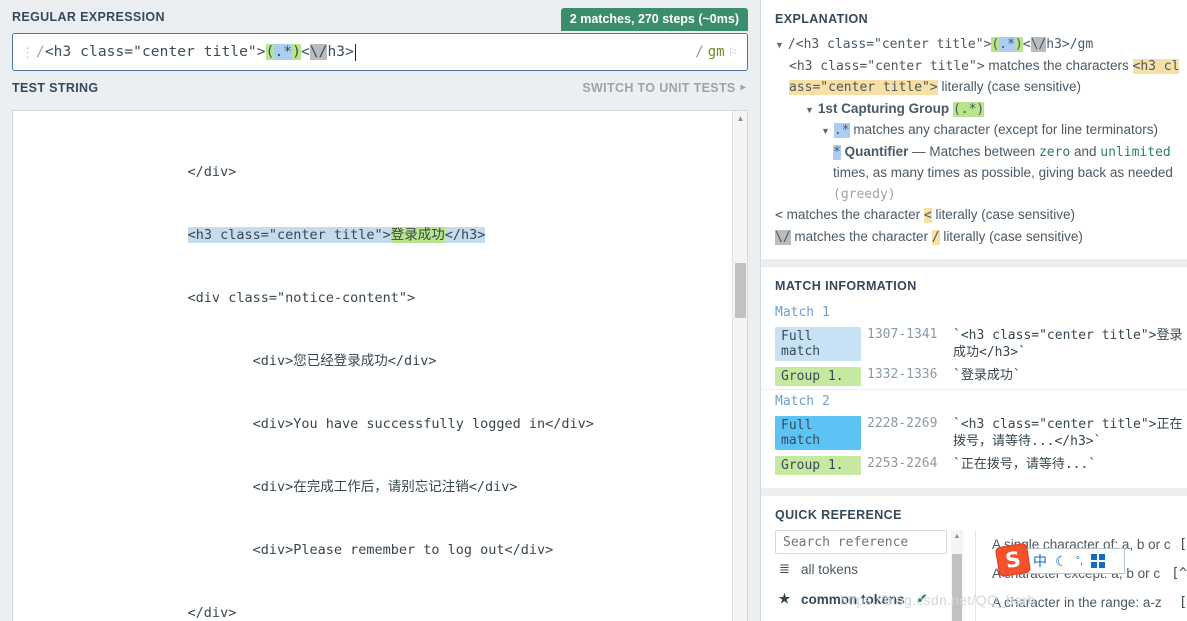 This screenshot has width=1187, height=621. Describe the element at coordinates (88, 16) in the screenshot. I see `regex-section-title: REGULAR EXPRESSION` at that location.